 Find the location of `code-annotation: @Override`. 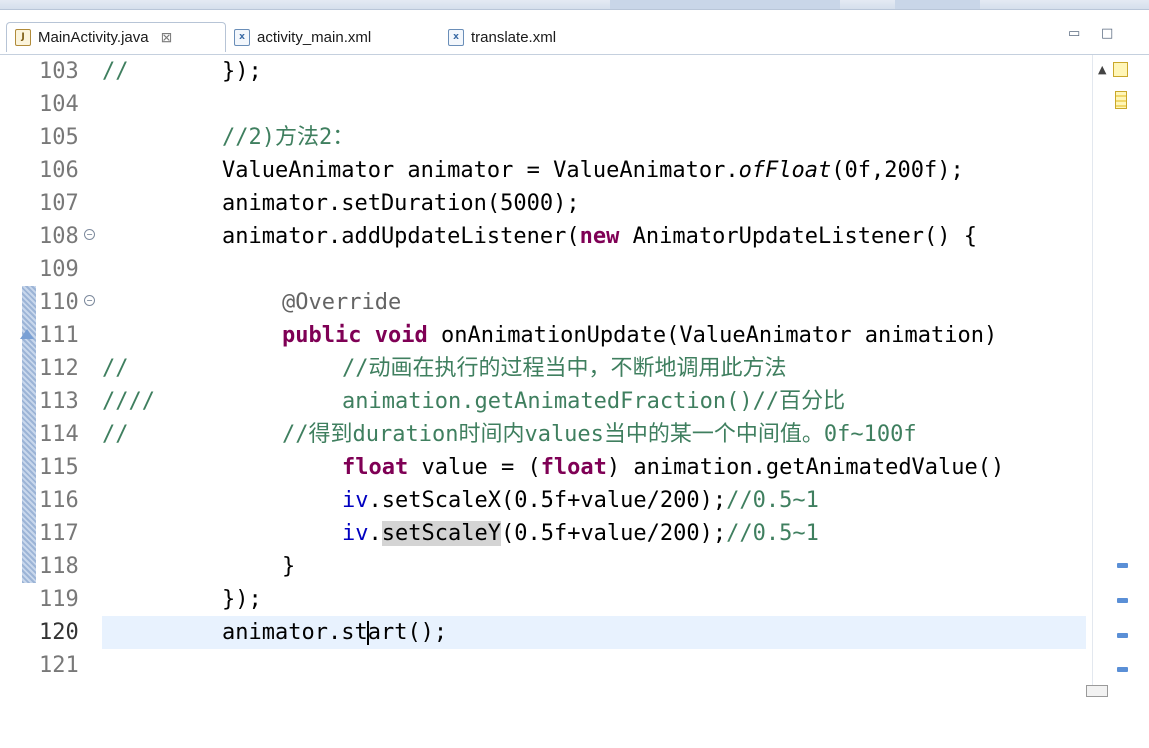

code-annotation: @Override is located at coordinates (342, 302).